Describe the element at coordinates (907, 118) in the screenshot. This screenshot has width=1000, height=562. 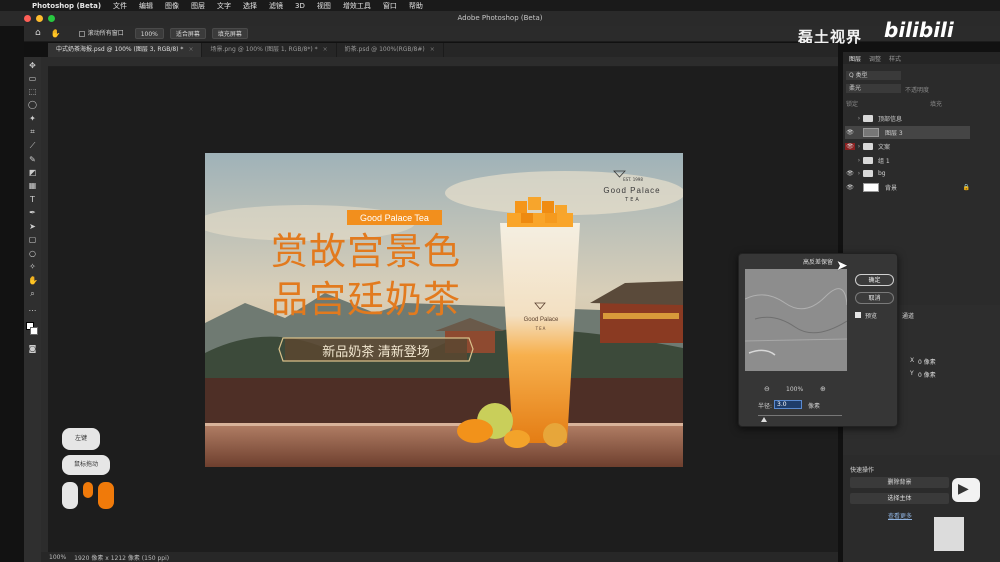
I see `layer-row-top-info: › 顶部信息` at that location.